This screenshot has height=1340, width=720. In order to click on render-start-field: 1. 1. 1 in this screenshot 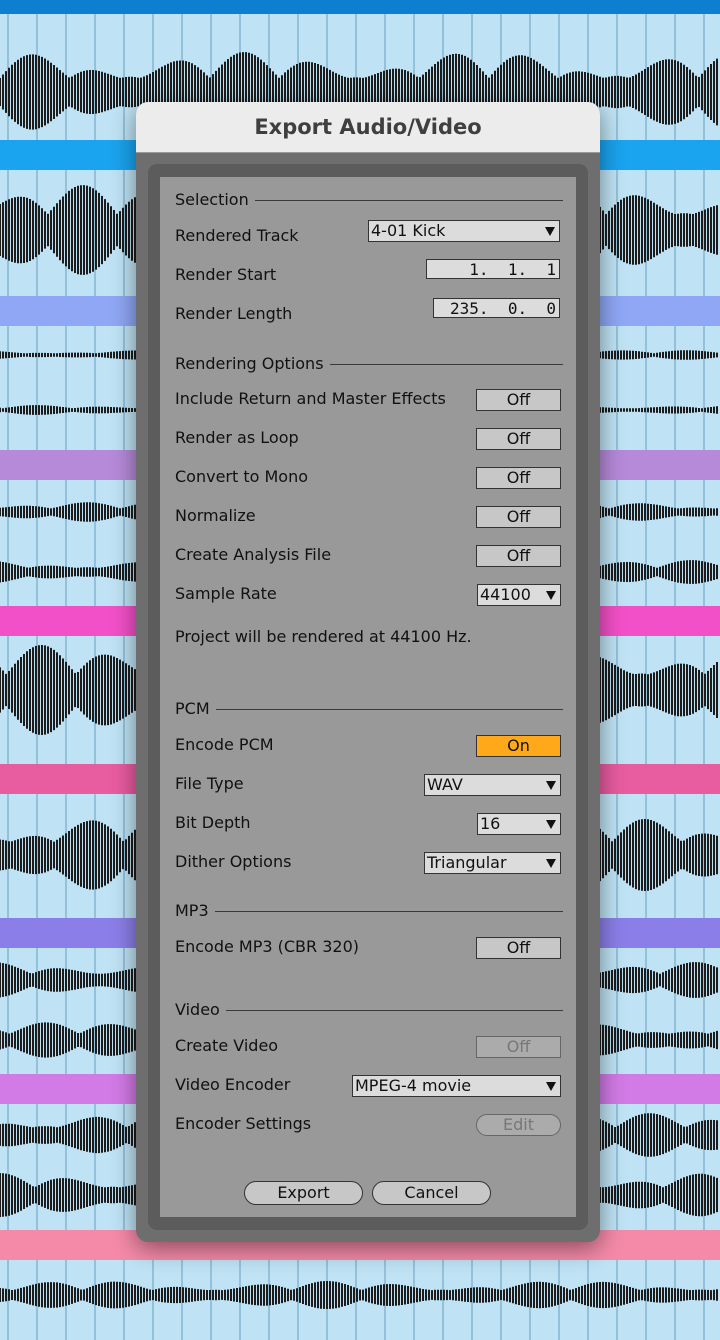, I will do `click(493, 269)`.